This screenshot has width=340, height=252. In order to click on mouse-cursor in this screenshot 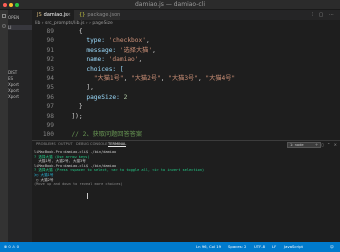, I will do `click(87, 196)`.